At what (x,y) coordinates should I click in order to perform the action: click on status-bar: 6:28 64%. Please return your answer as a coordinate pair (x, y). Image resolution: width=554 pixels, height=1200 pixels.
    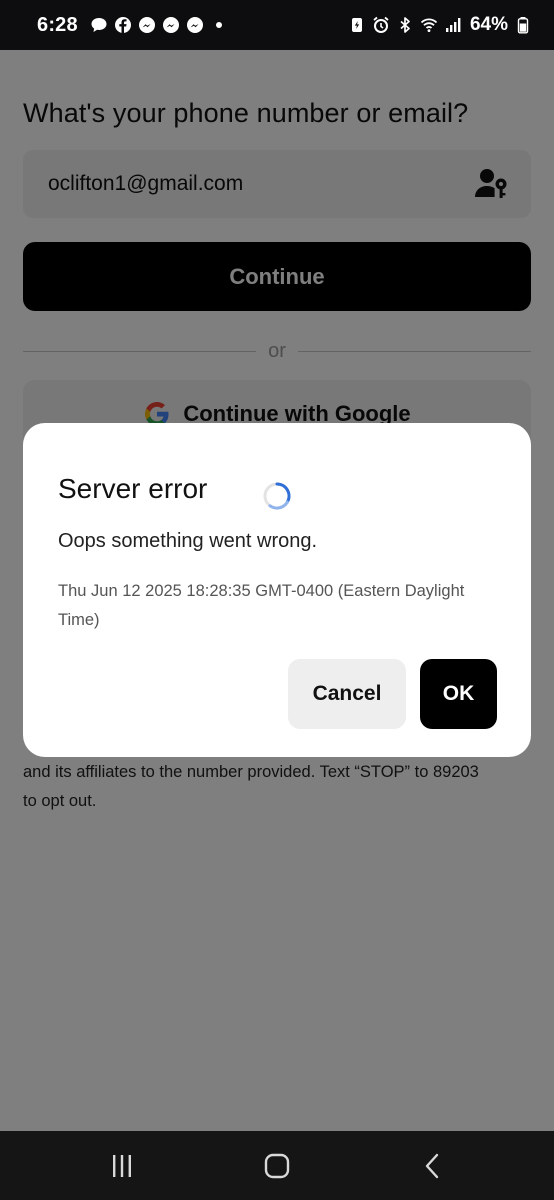
    Looking at the image, I should click on (277, 25).